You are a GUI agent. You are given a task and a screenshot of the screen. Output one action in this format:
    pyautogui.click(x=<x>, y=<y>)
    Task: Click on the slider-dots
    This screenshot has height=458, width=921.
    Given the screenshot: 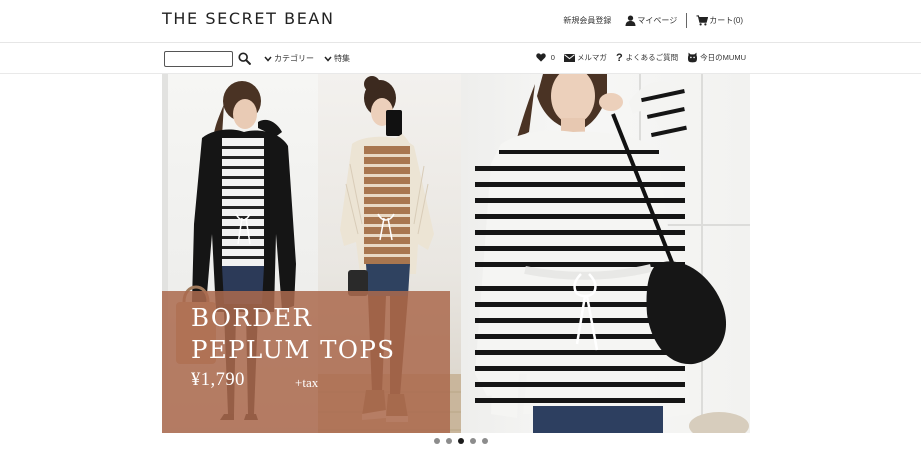 What is the action you would take?
    pyautogui.click(x=460, y=441)
    